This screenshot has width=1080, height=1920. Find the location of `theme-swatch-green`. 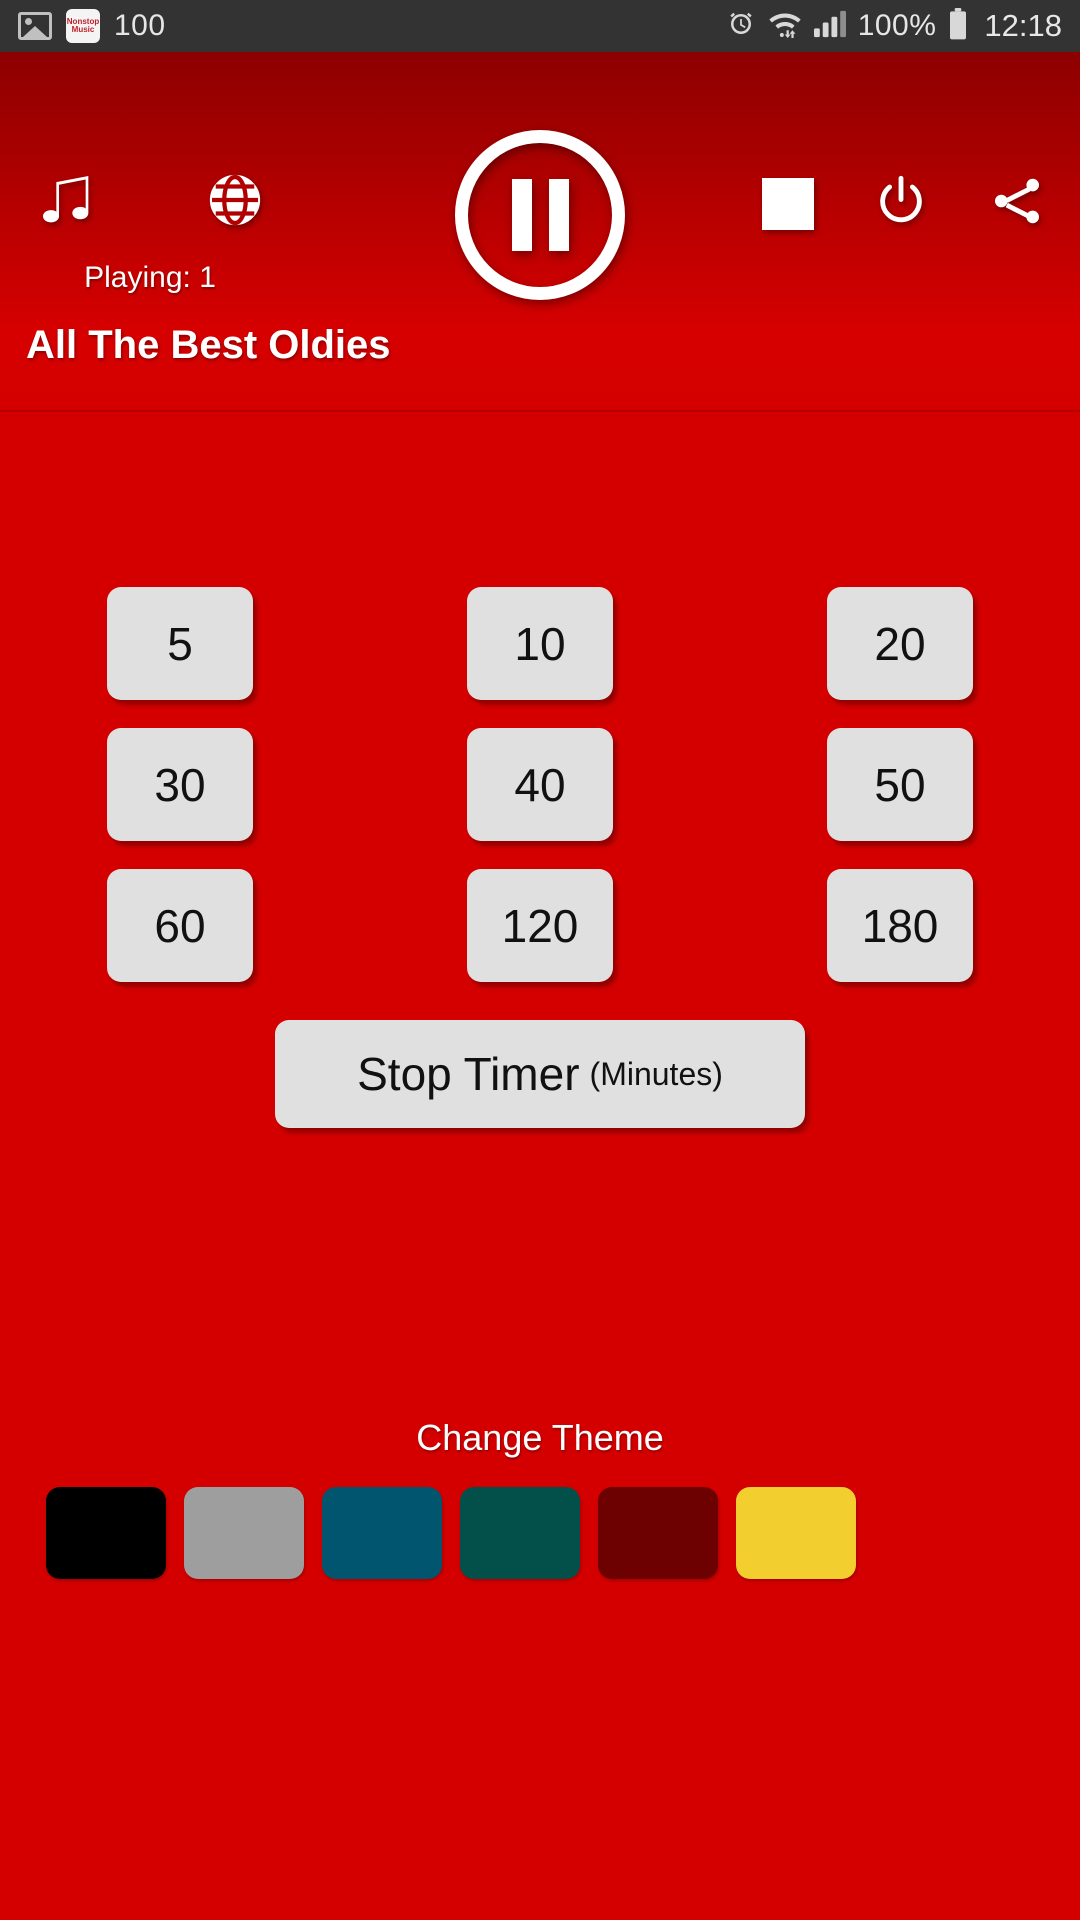

theme-swatch-green is located at coordinates (520, 1533).